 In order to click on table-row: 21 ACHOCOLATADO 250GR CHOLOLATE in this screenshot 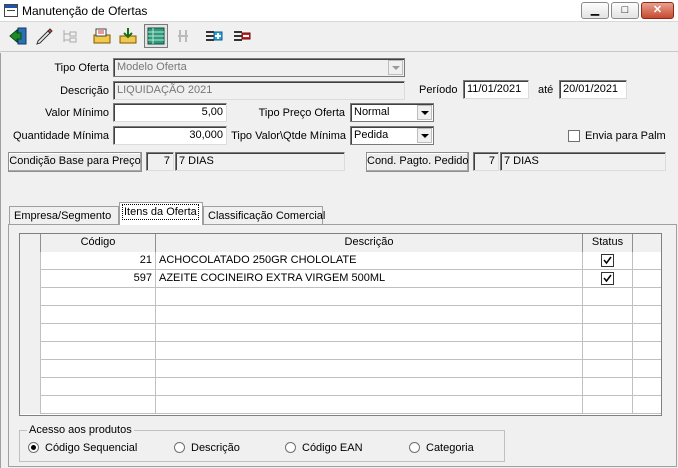, I will do `click(340, 261)`.